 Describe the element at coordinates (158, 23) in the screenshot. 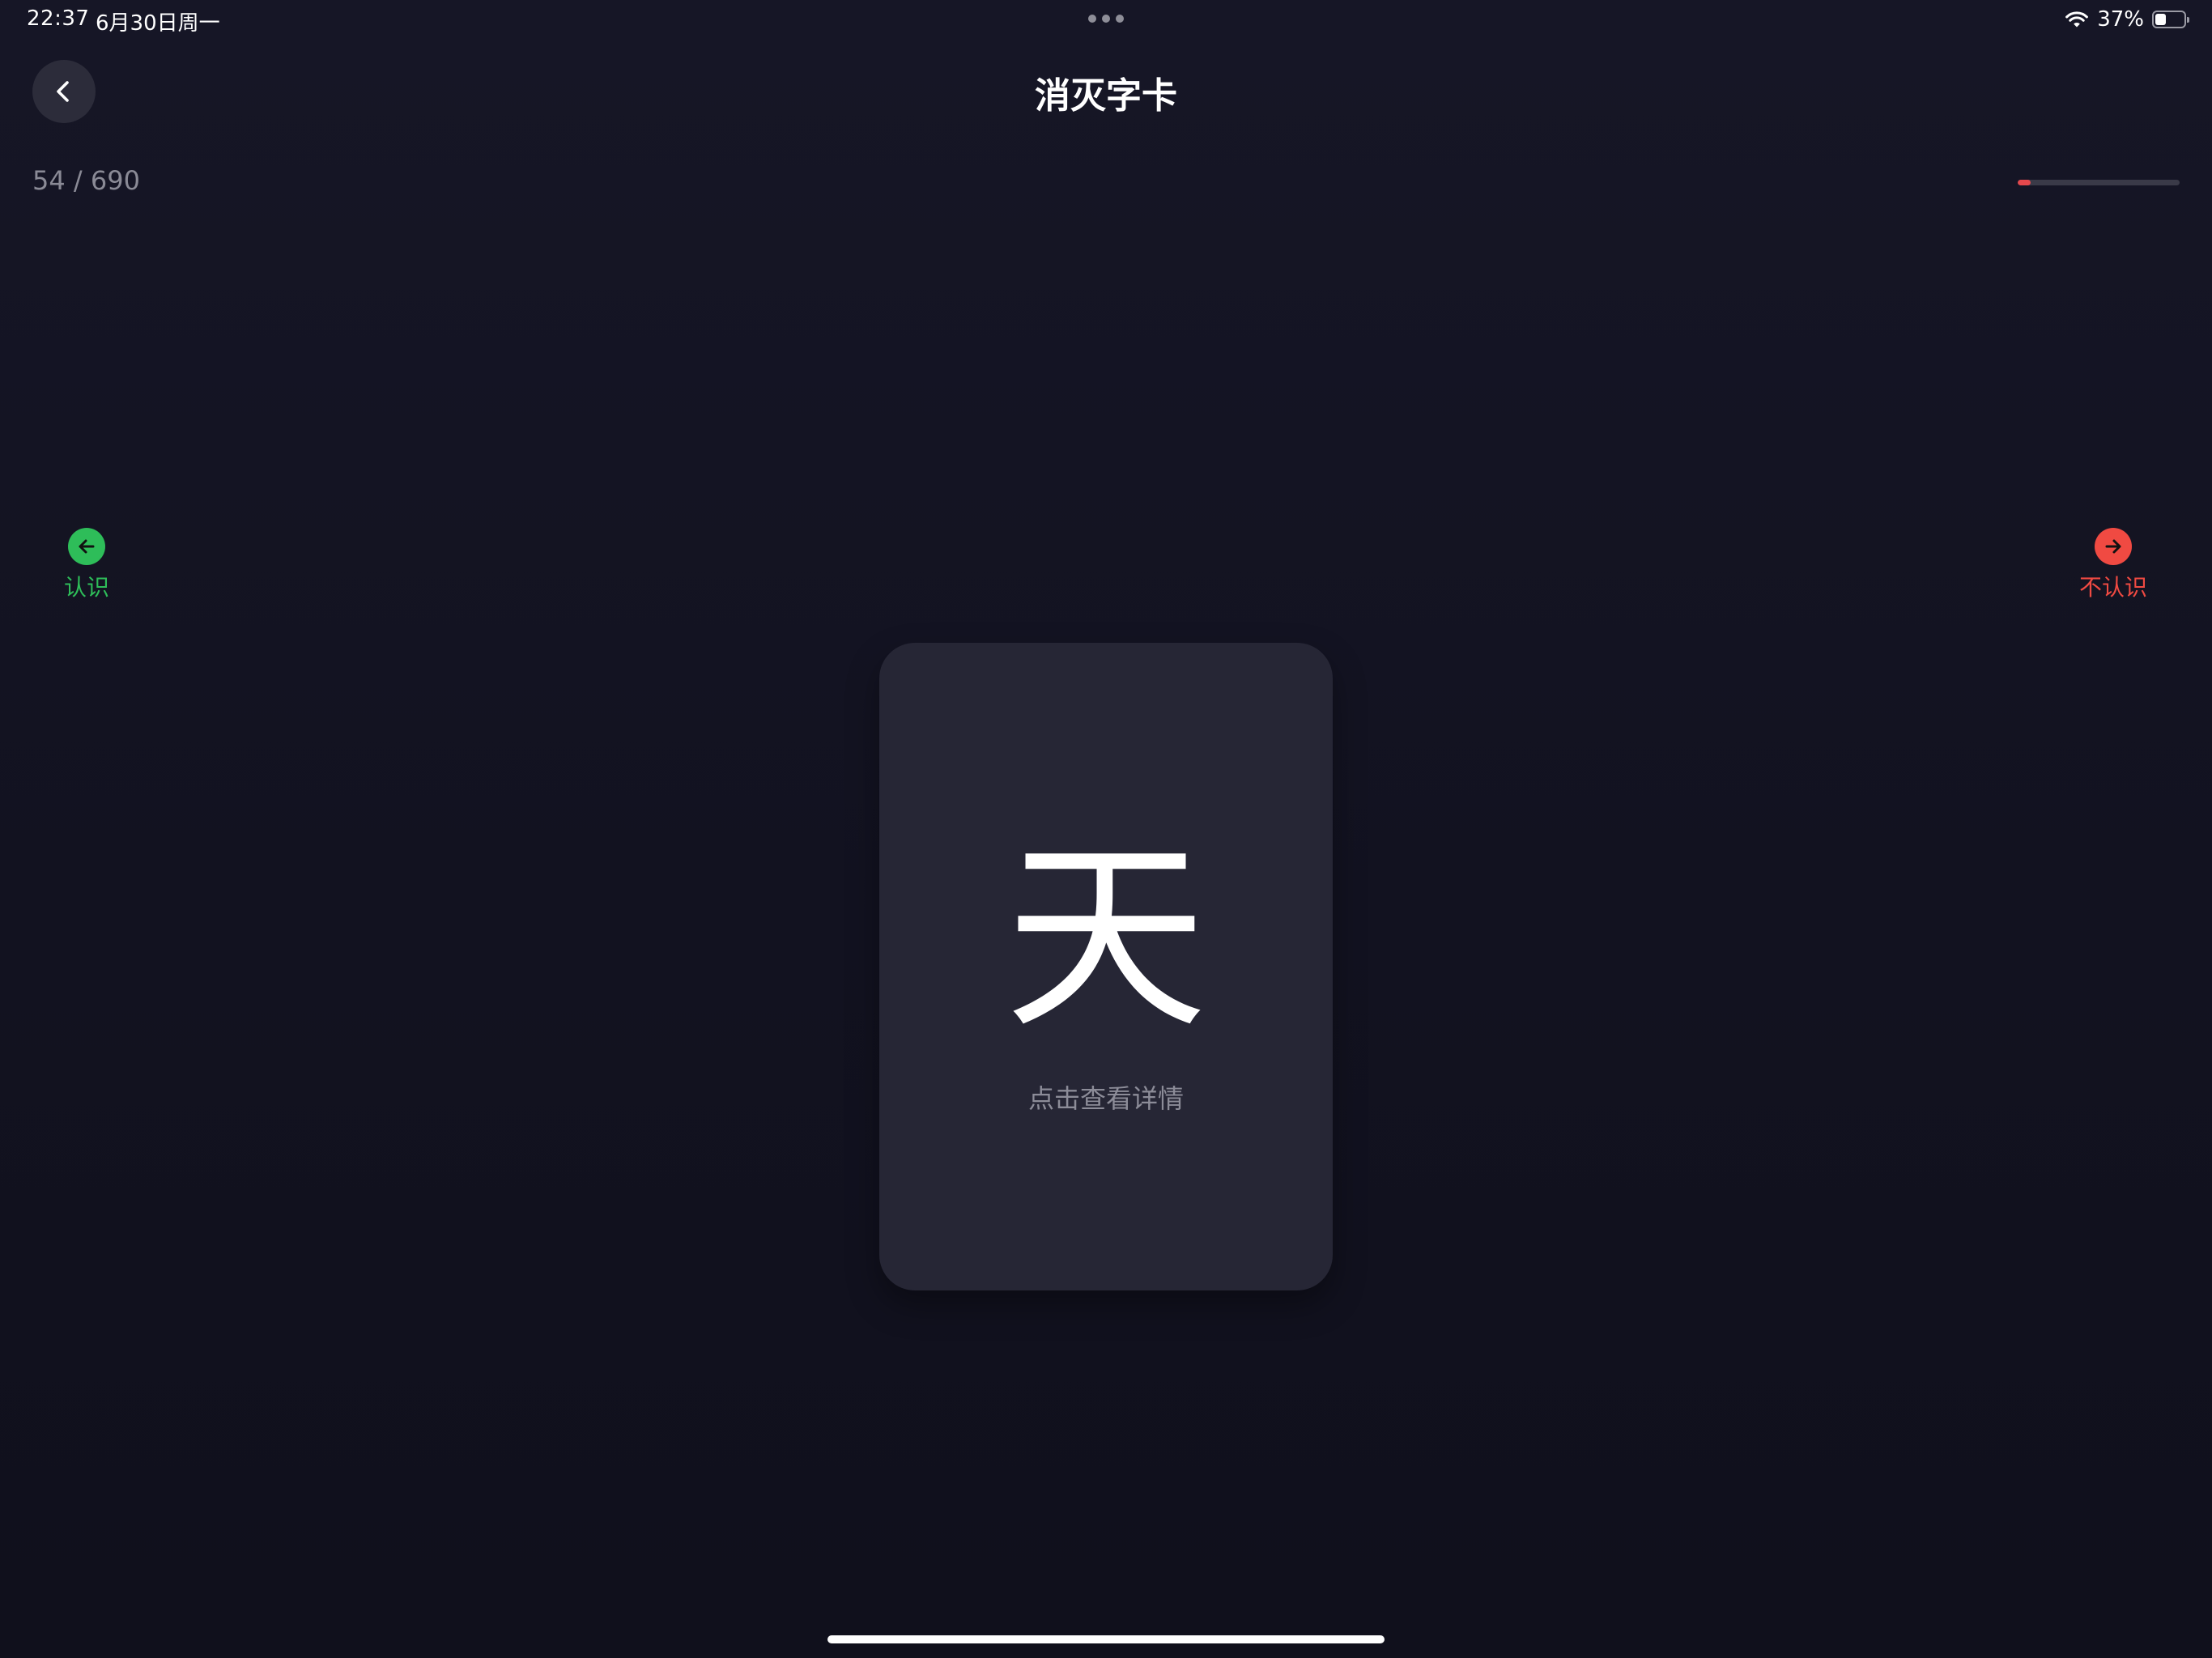

I see `status-date: 6月30日周一` at that location.